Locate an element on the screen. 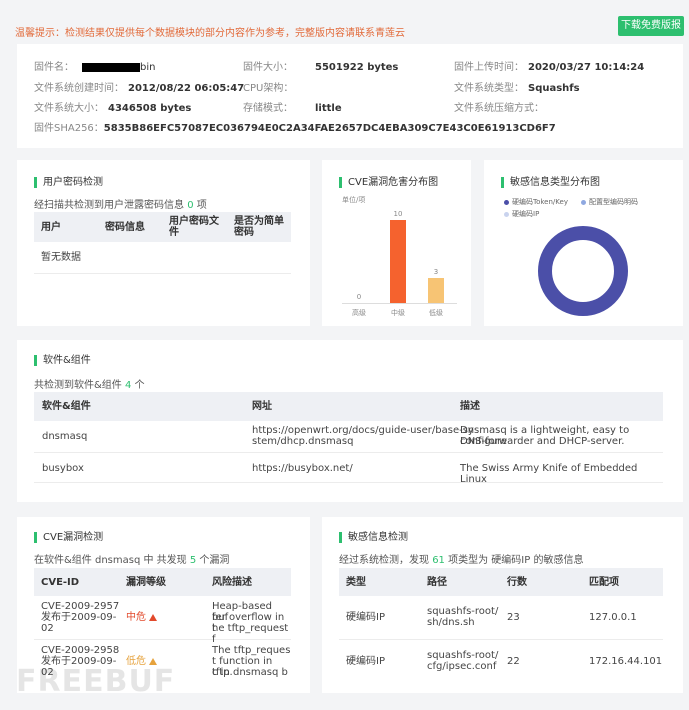 The height and width of the screenshot is (710, 689). notice-text: 温馨提示：检测结果仅提供每个数据模块的部分内容作为参考，完整版内容请联系青莲云 is located at coordinates (210, 33).